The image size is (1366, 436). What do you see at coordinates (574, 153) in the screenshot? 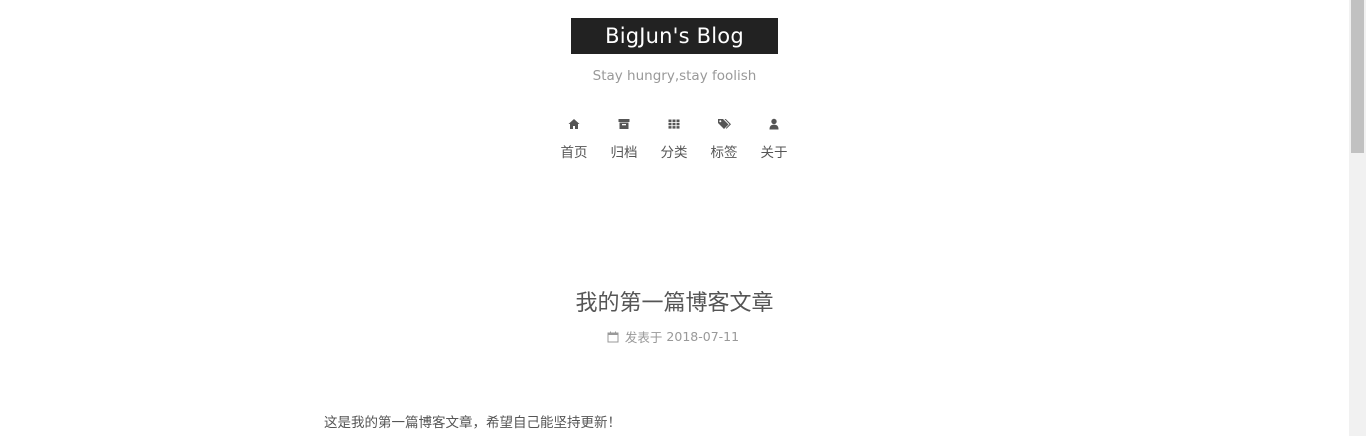
I see `menu-item-label: 首页` at bounding box center [574, 153].